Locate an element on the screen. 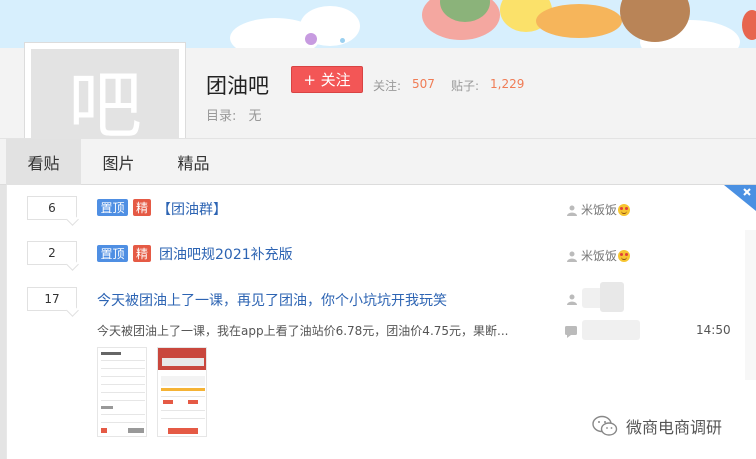 The height and width of the screenshot is (459, 756). followers-count: 507 is located at coordinates (423, 84).